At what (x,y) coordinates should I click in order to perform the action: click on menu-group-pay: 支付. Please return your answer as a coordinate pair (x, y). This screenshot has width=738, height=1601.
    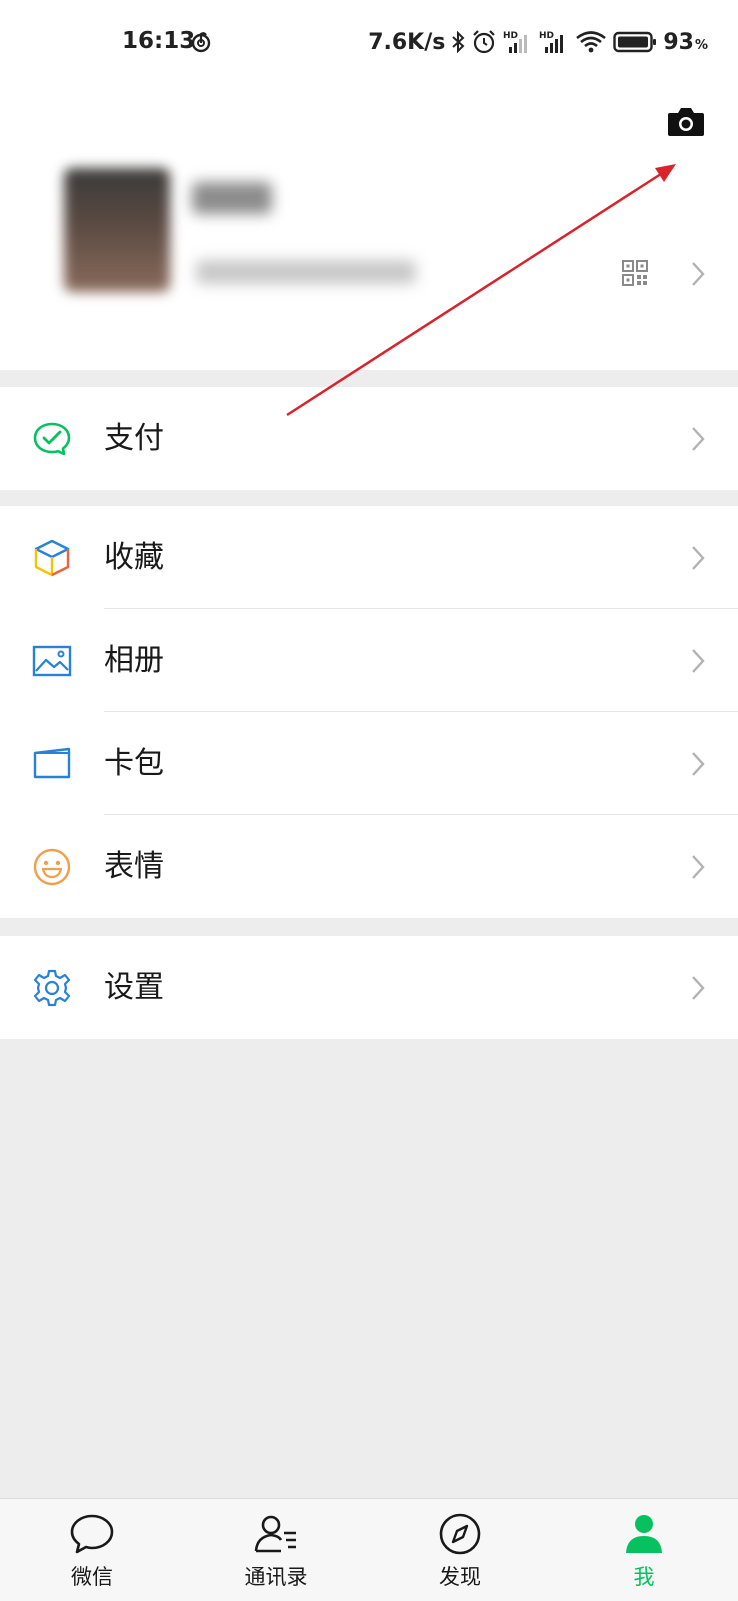
    Looking at the image, I should click on (369, 438).